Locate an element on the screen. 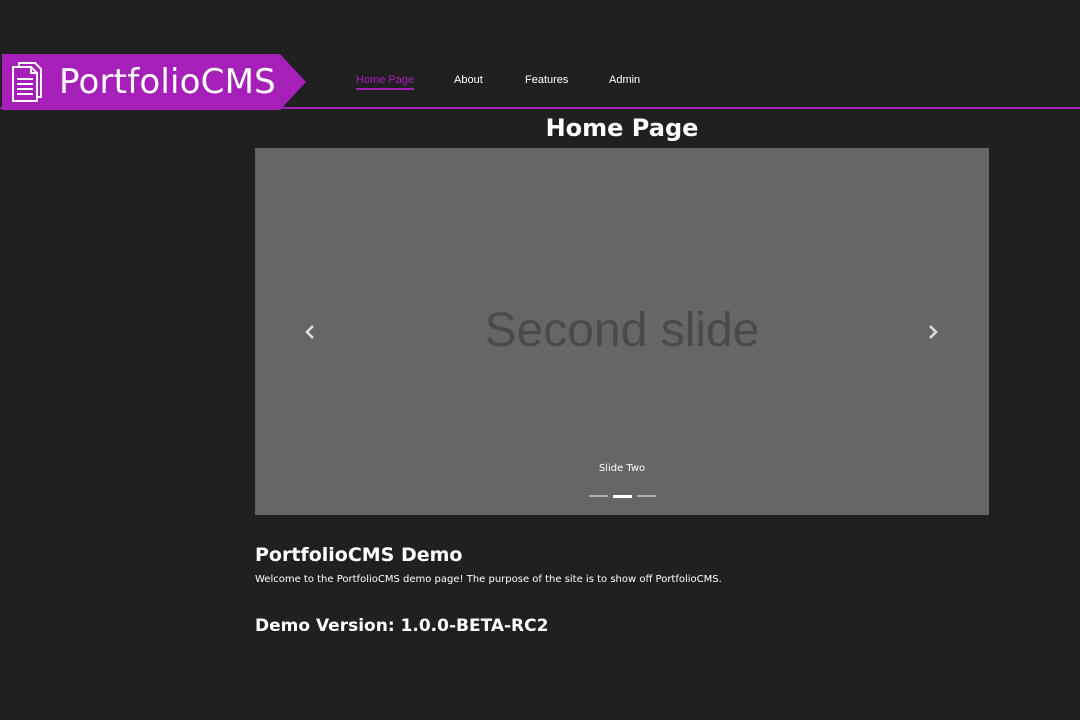 This screenshot has height=720, width=1080. demo-heading: PortfolioCMS Demo is located at coordinates (359, 555).